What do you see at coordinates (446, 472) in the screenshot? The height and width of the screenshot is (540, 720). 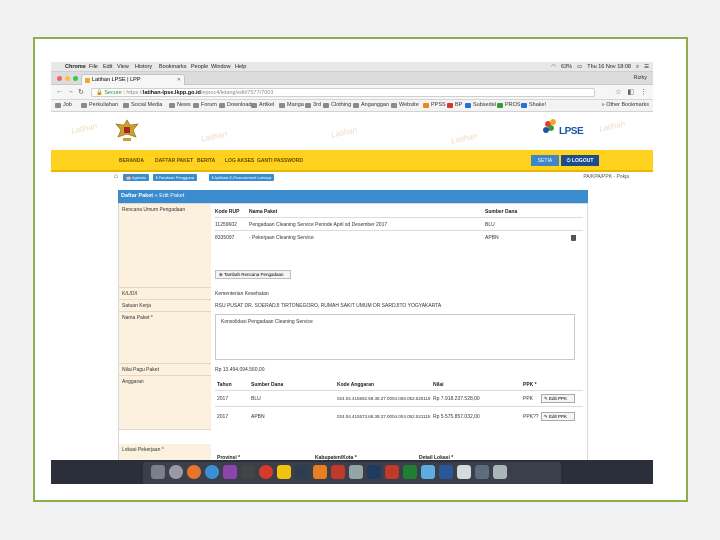 I see `word-icon` at bounding box center [446, 472].